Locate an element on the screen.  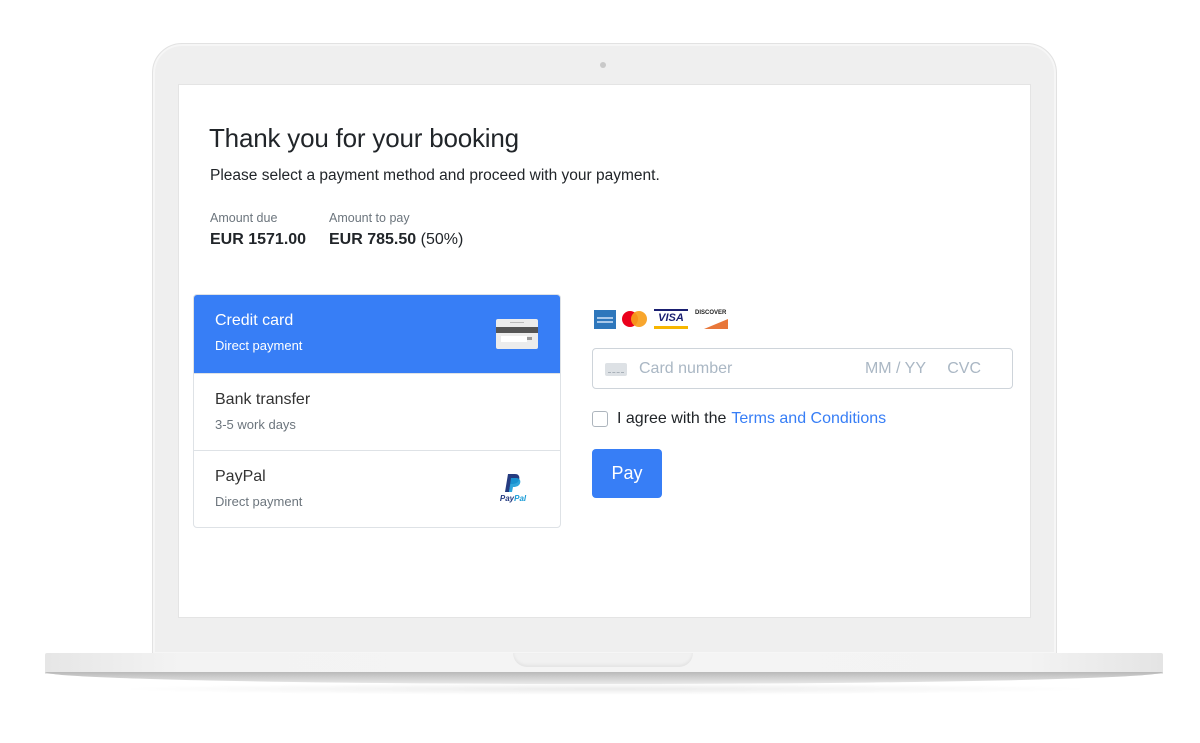
payment-method-title: Credit card is located at coordinates (254, 320).